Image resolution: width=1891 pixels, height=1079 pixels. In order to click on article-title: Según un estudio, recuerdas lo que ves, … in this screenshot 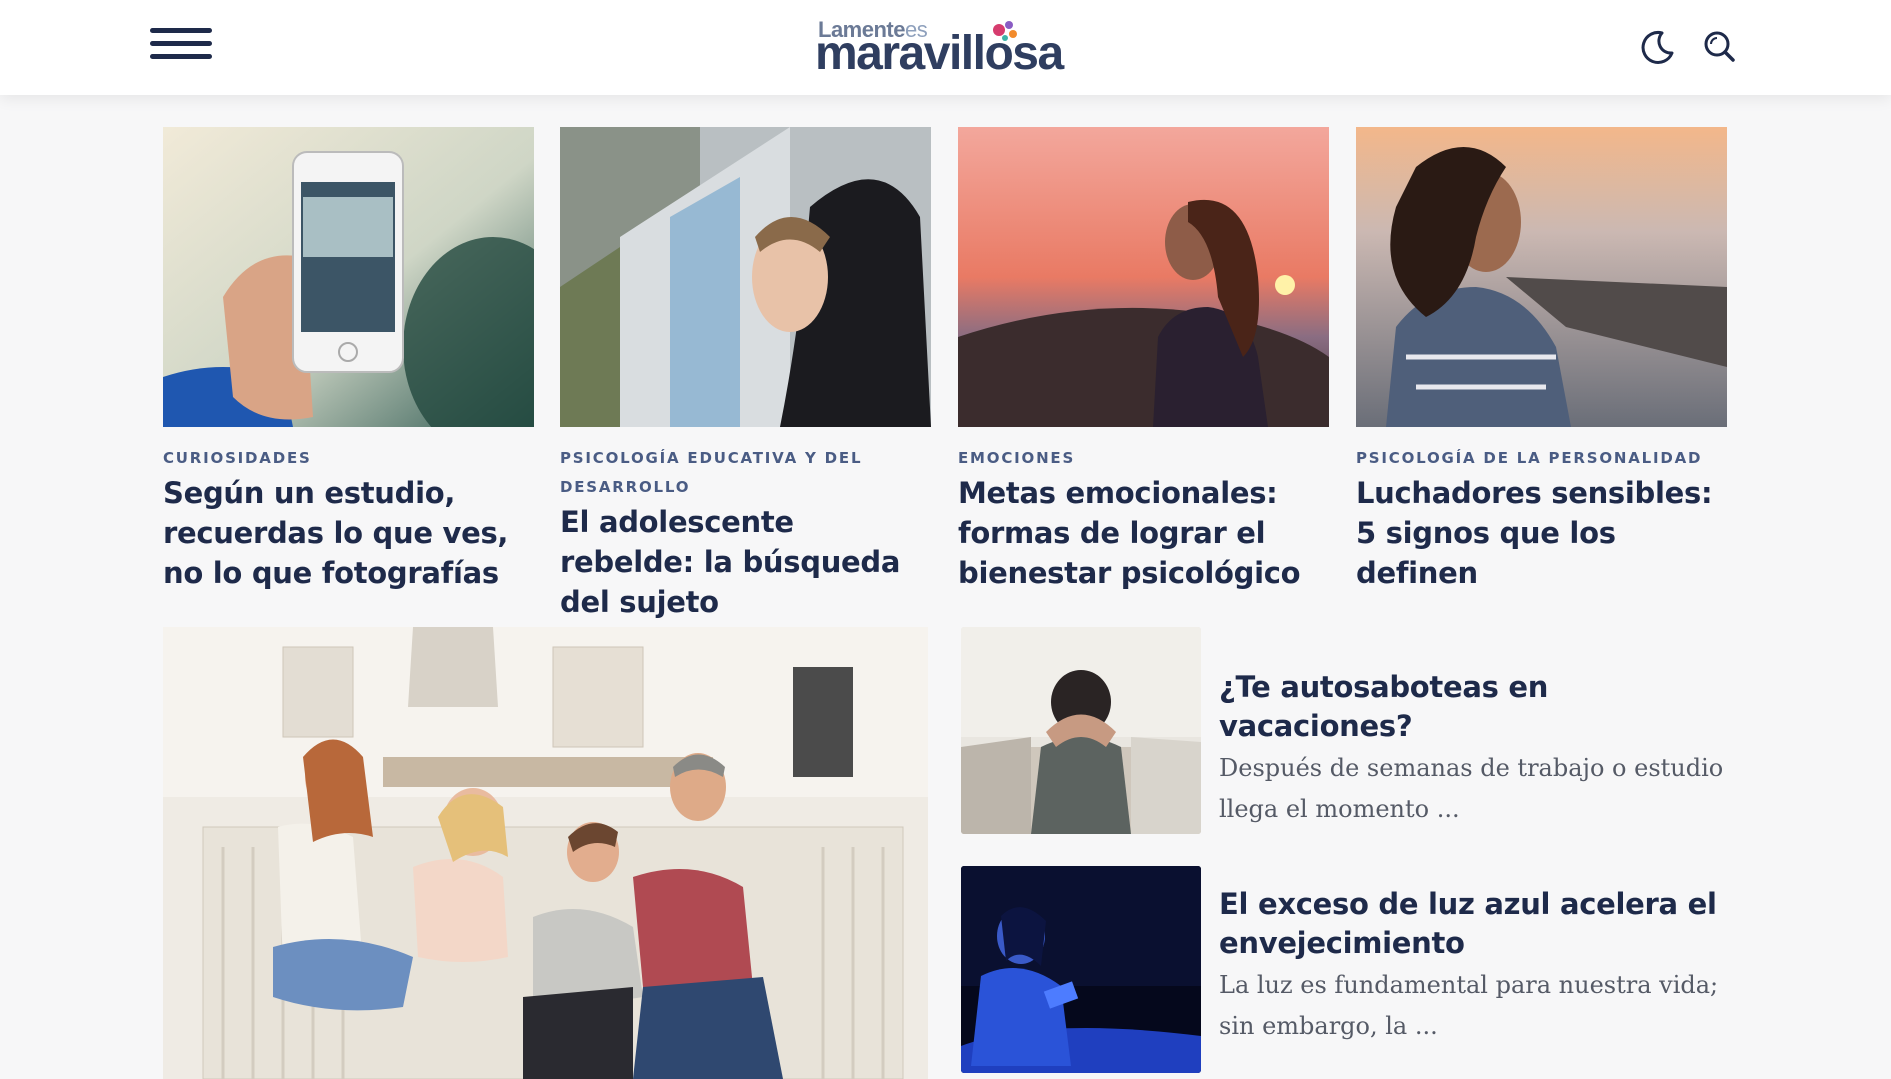, I will do `click(348, 533)`.